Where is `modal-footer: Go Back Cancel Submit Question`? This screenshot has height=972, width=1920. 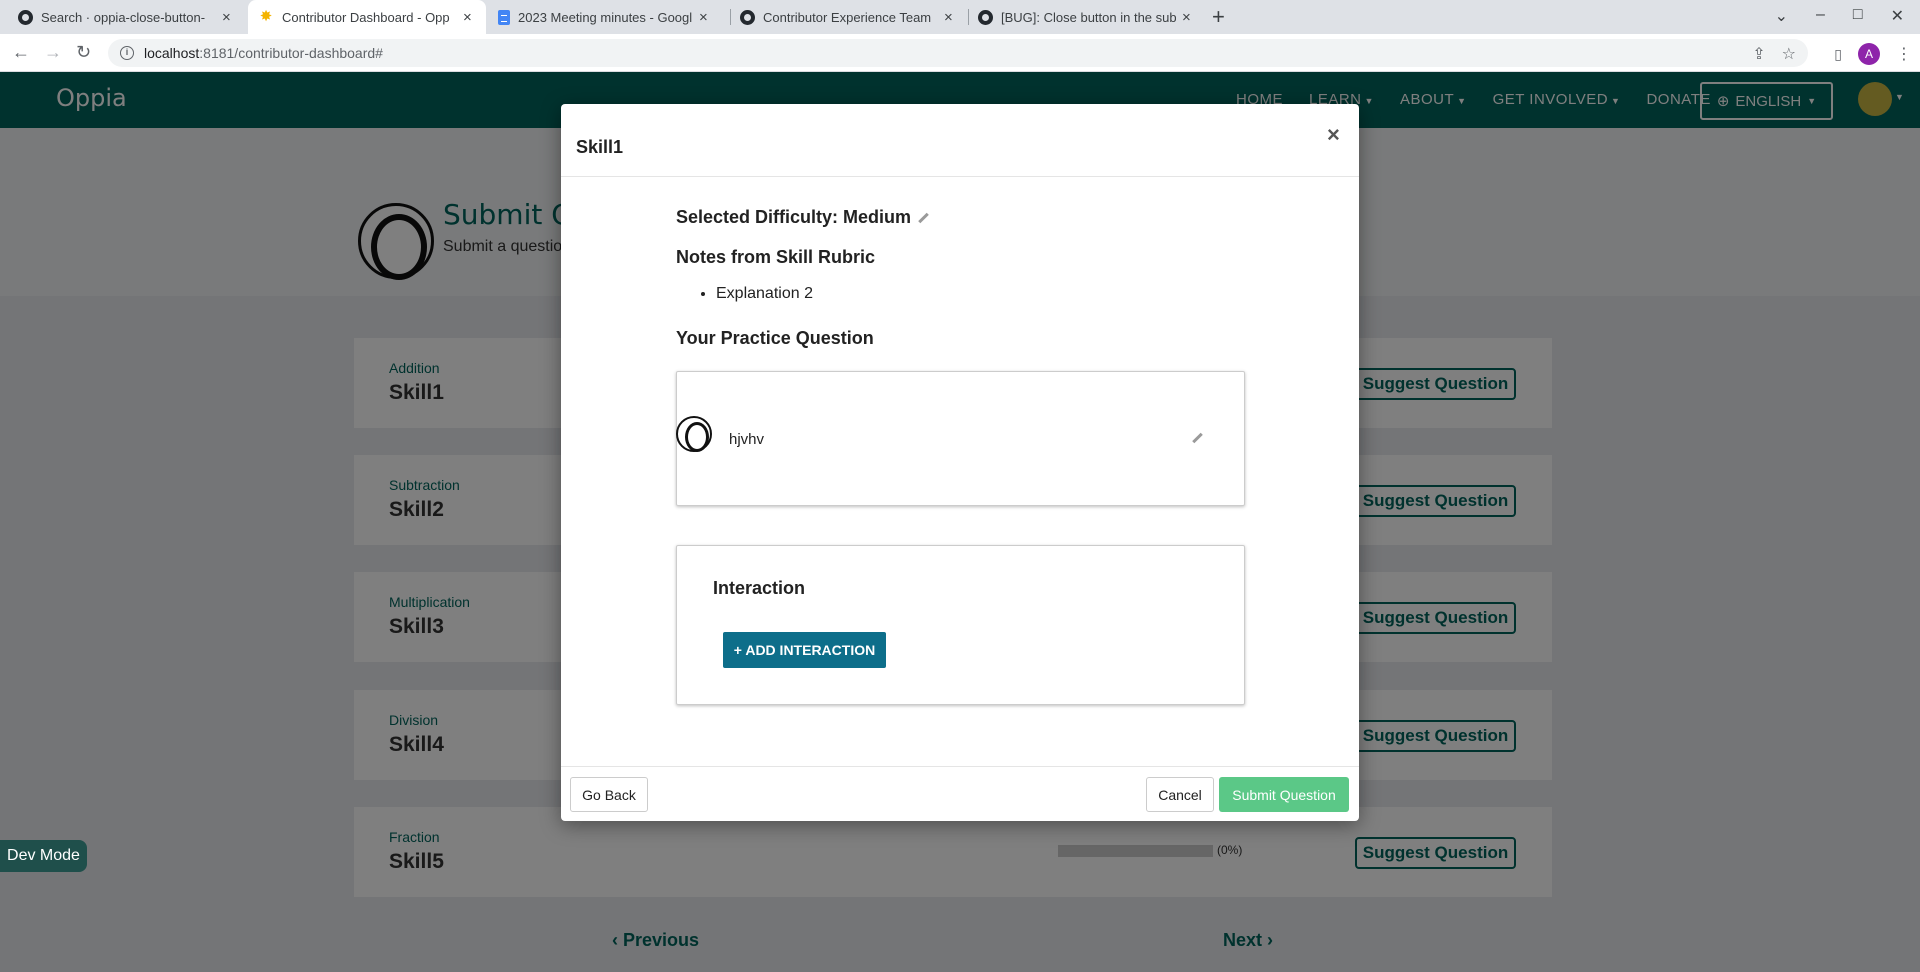
modal-footer: Go Back Cancel Submit Question is located at coordinates (960, 793).